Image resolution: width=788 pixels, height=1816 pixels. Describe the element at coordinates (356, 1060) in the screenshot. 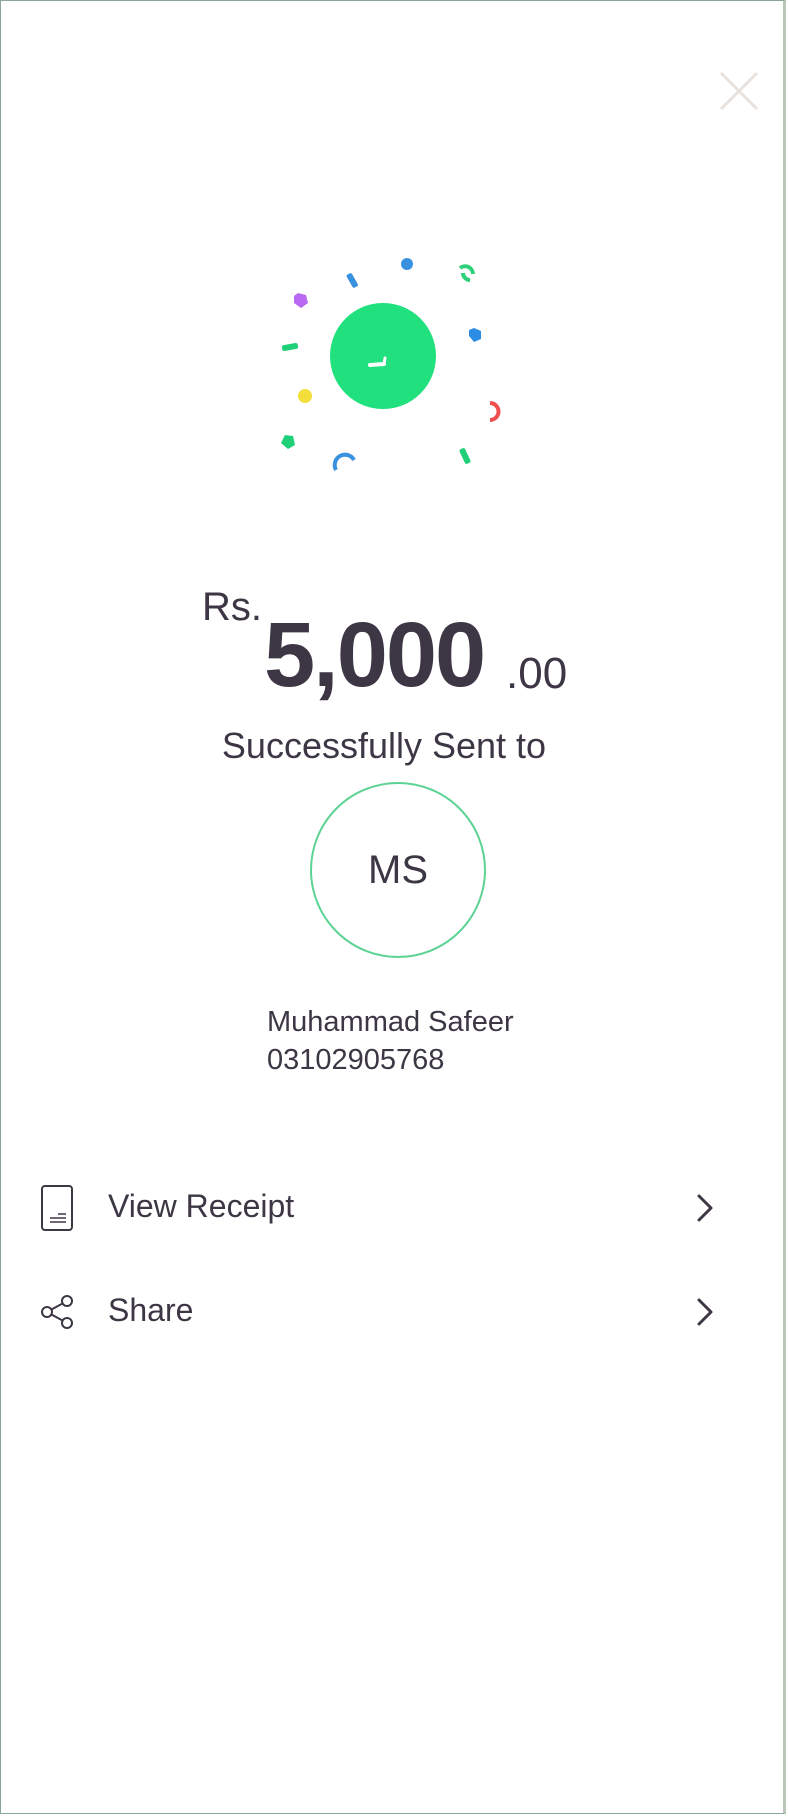

I see `recipient-phone: 03102905768` at that location.